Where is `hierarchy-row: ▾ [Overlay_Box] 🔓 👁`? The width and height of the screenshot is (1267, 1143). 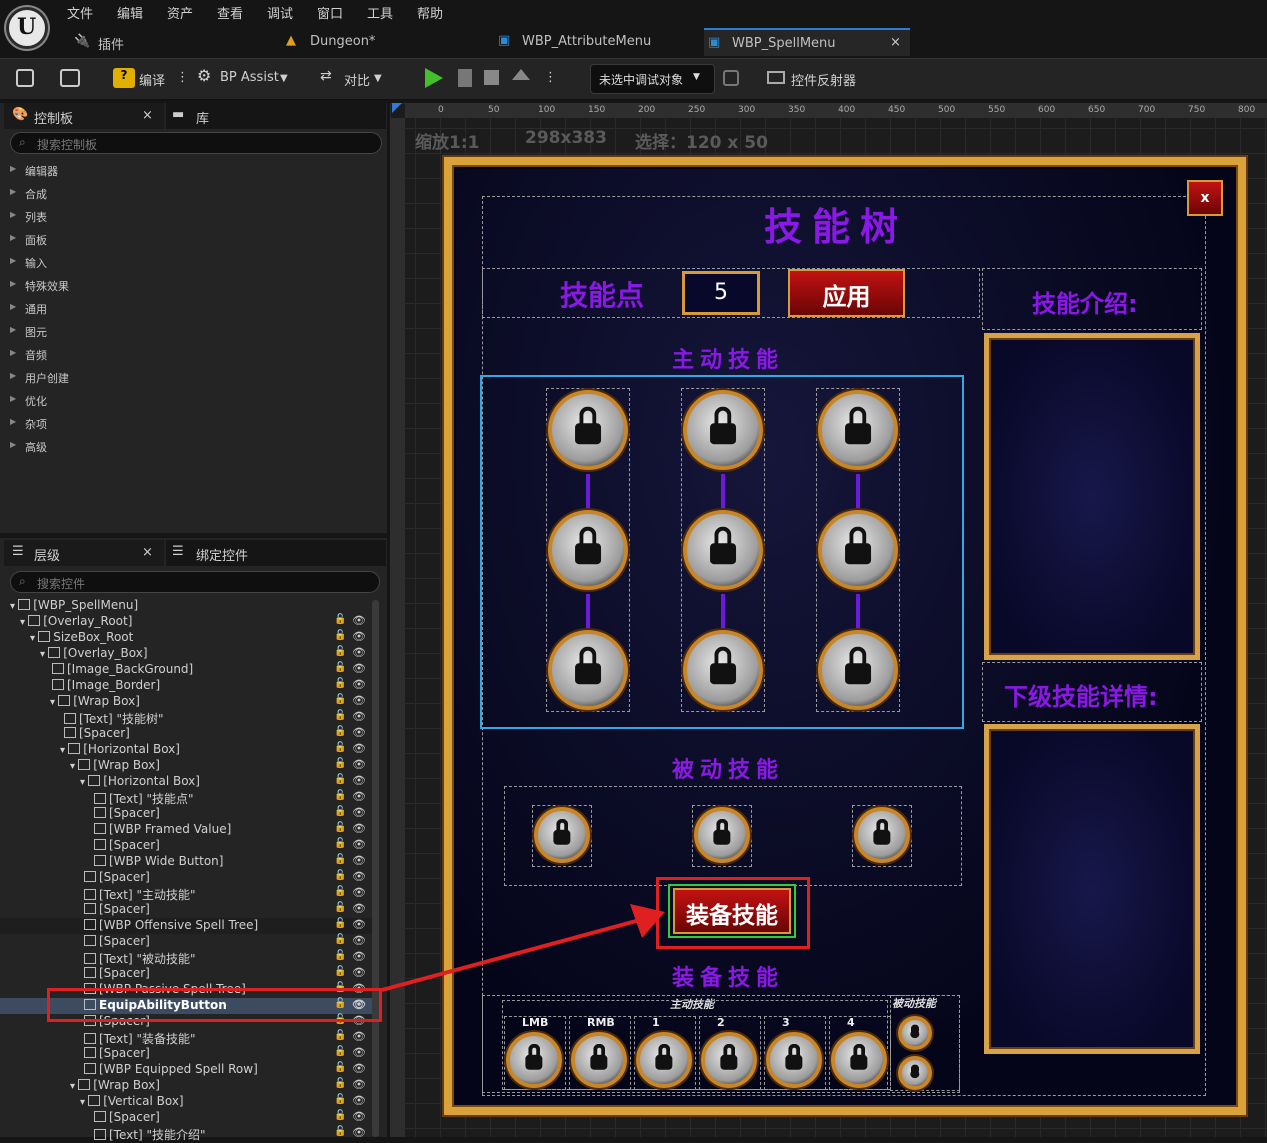 hierarchy-row: ▾ [Overlay_Box] 🔓 👁 is located at coordinates (186, 654).